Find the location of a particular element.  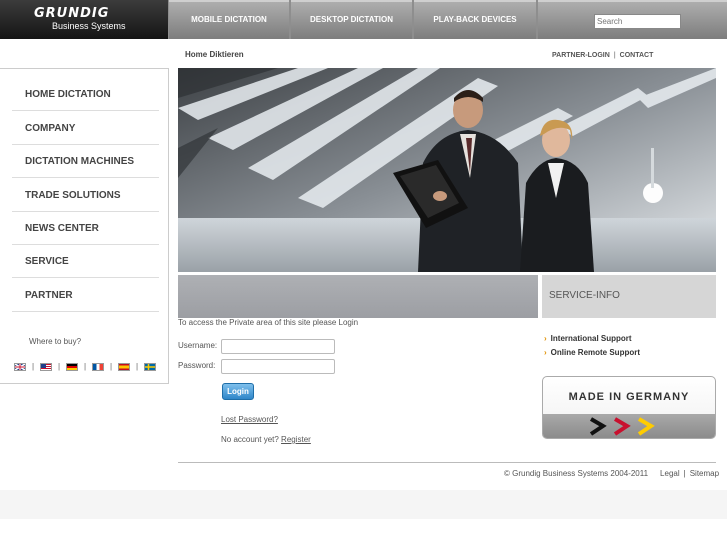

online-remote-support-link: › Online Remote Support is located at coordinates (592, 353).